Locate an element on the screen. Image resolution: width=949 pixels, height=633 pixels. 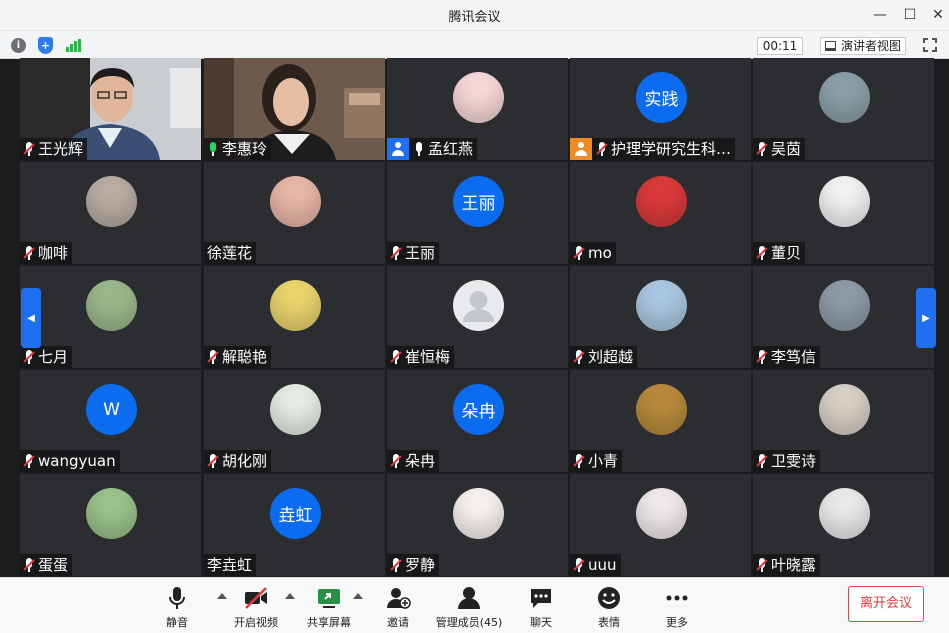
participant-name: 小青 is located at coordinates (603, 461).